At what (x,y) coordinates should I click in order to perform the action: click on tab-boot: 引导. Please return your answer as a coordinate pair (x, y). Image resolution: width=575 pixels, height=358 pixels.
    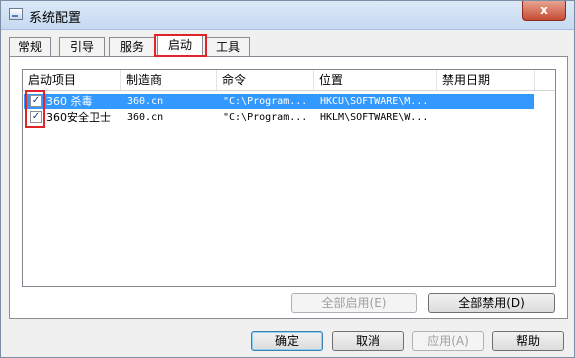
    Looking at the image, I should click on (82, 46).